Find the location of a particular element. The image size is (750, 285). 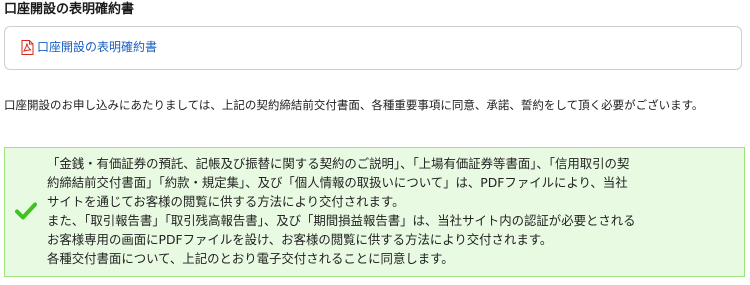

section-title: 口座開設の表明確約書 is located at coordinates (69, 9).